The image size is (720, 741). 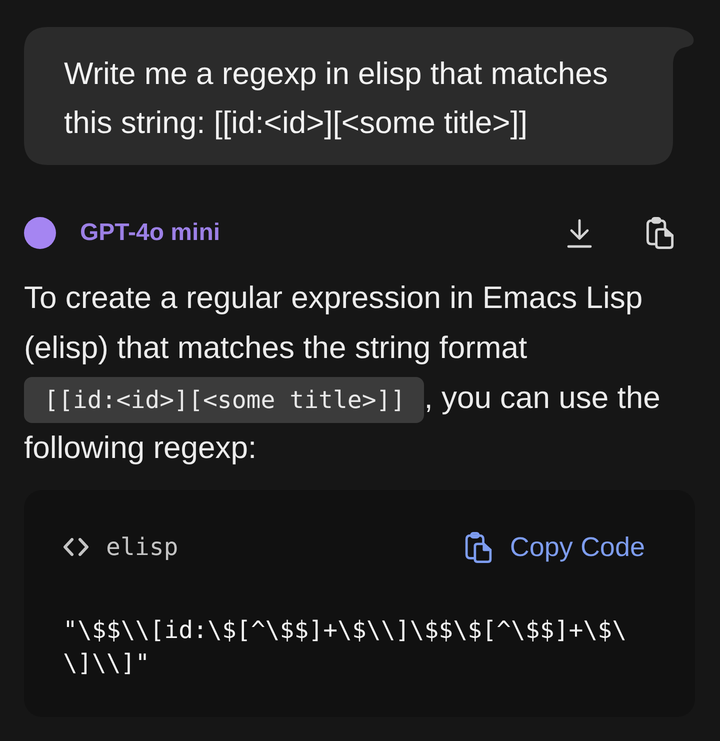 I want to click on download-icon, so click(x=579, y=233).